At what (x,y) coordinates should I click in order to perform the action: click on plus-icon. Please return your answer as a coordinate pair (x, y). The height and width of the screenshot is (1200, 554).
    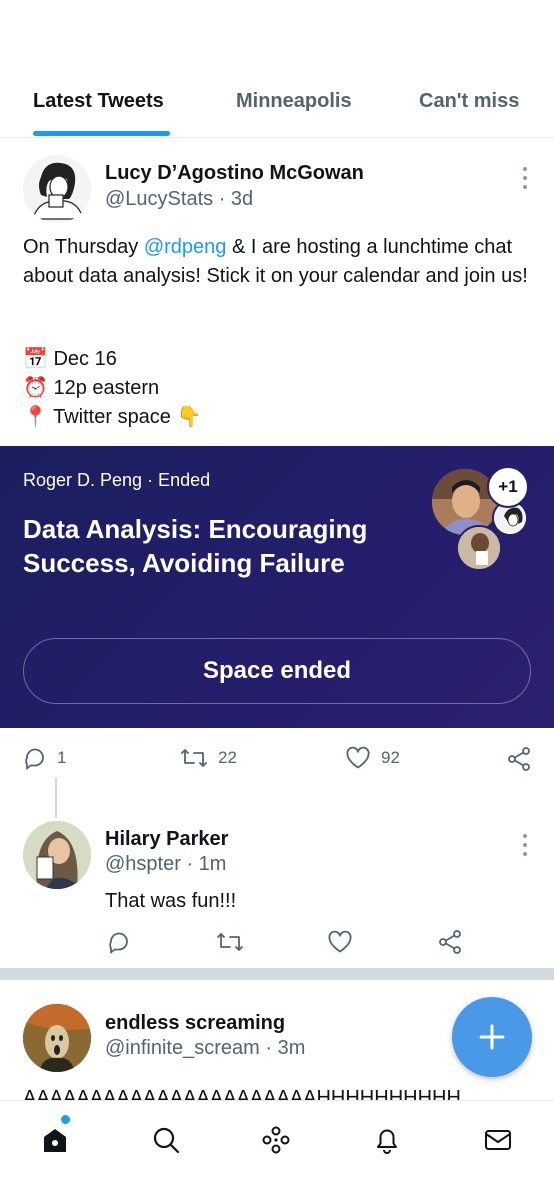
    Looking at the image, I should click on (492, 1037).